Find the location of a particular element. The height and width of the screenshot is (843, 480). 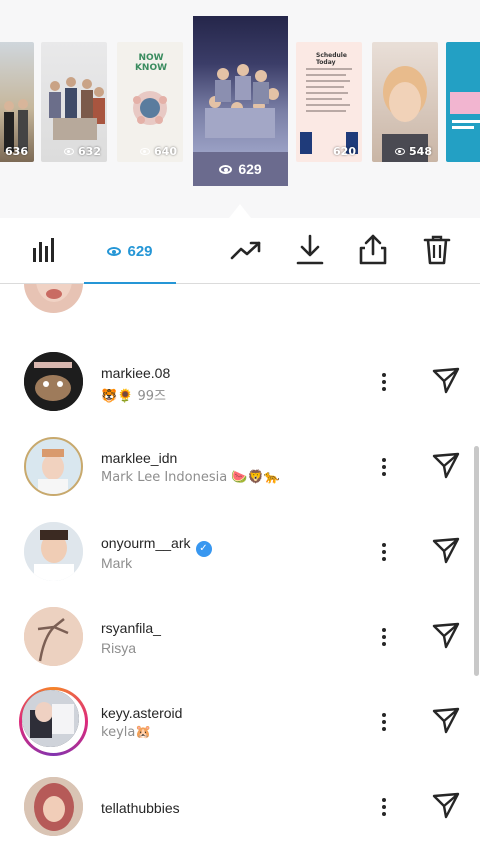

viewer-row: tellathubbies is located at coordinates (240, 803).